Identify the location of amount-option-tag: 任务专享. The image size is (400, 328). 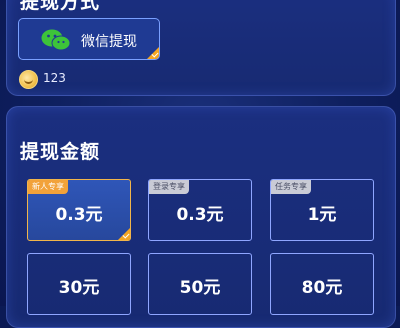
(291, 187).